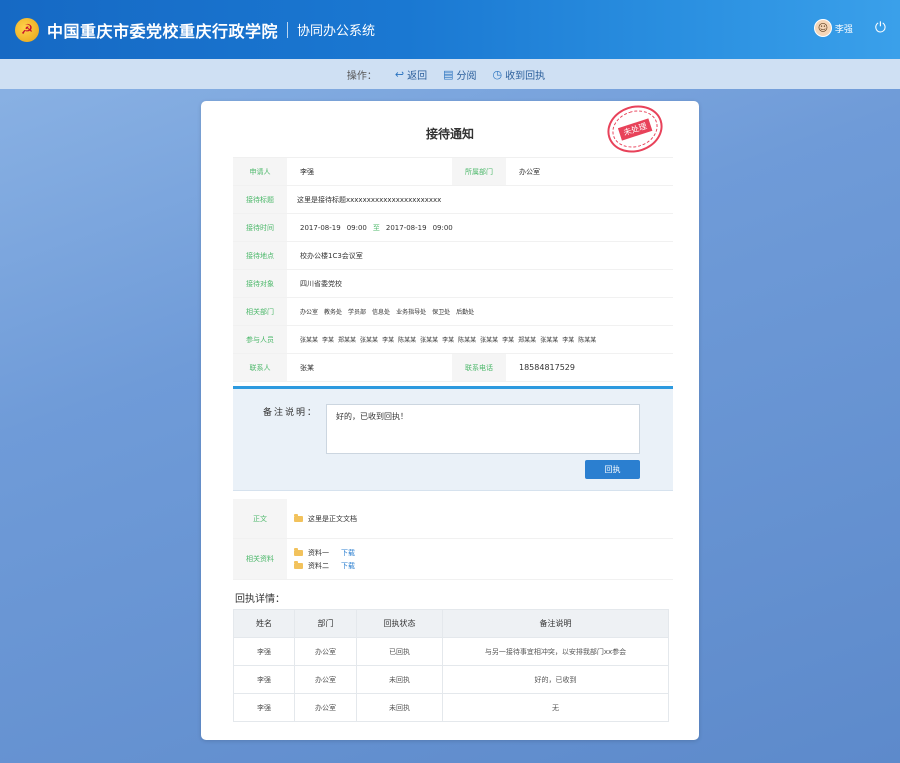 The image size is (900, 763). I want to click on body-file-name: 这里是正文文档, so click(332, 518).